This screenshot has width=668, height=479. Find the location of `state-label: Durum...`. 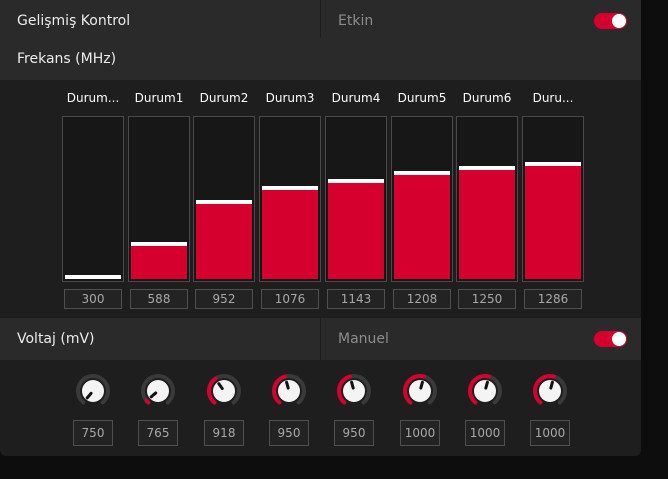

state-label: Durum... is located at coordinates (93, 98).